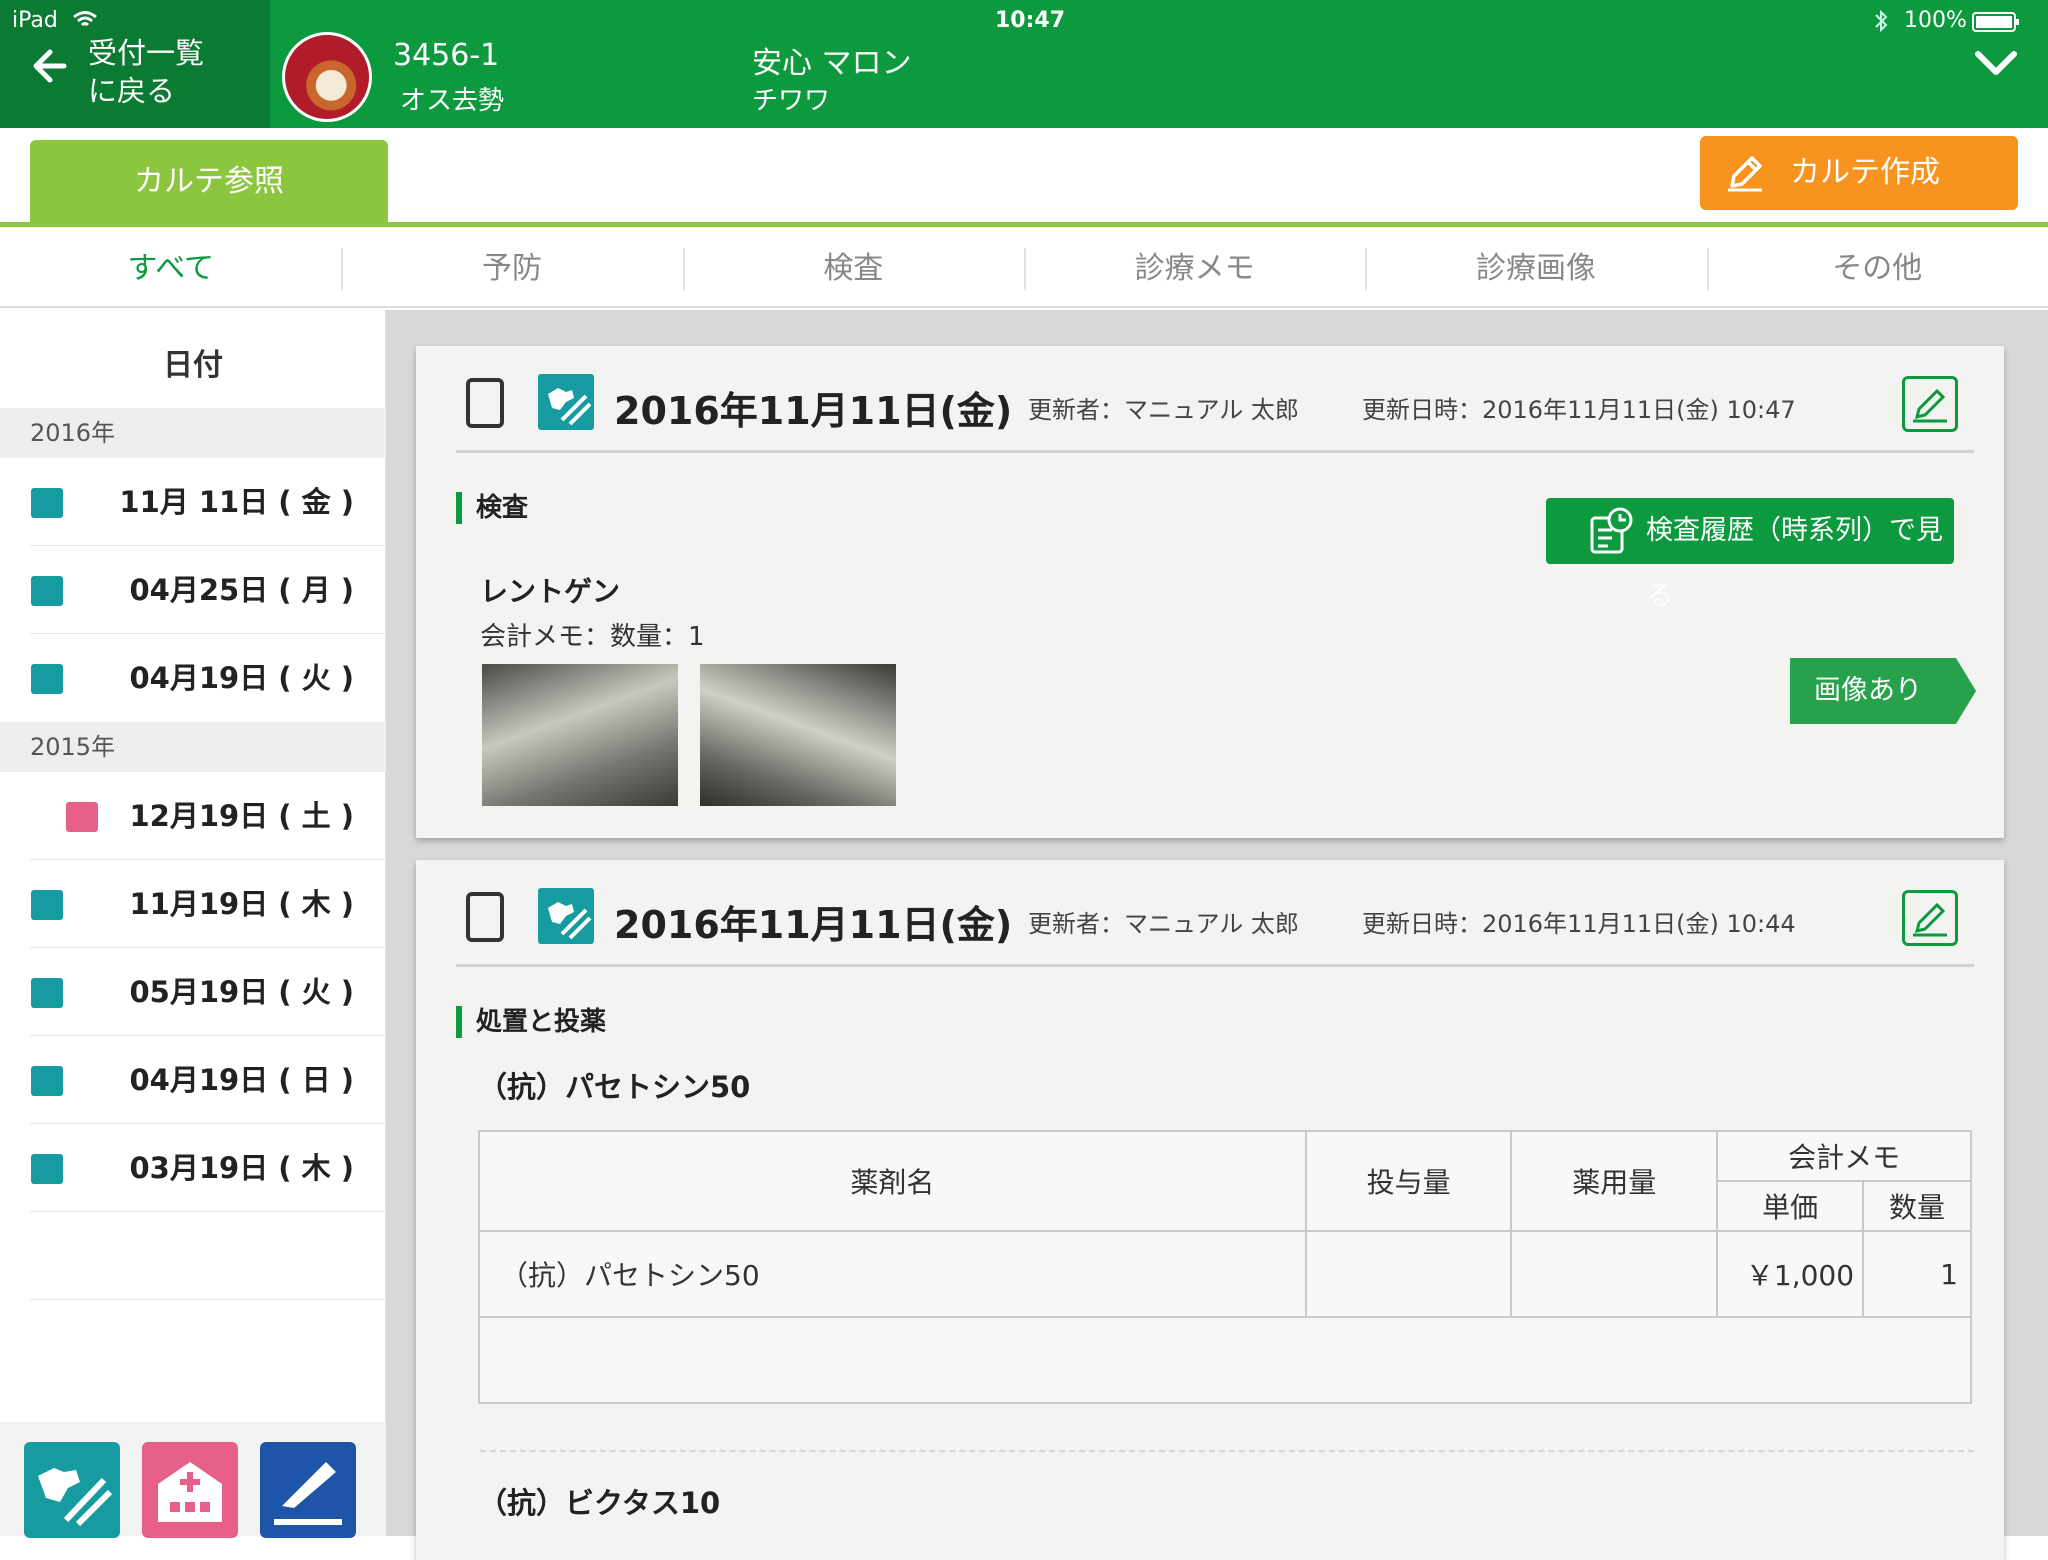 This screenshot has width=2048, height=1560. I want to click on col-drug-name: 薬剤名, so click(892, 1181).